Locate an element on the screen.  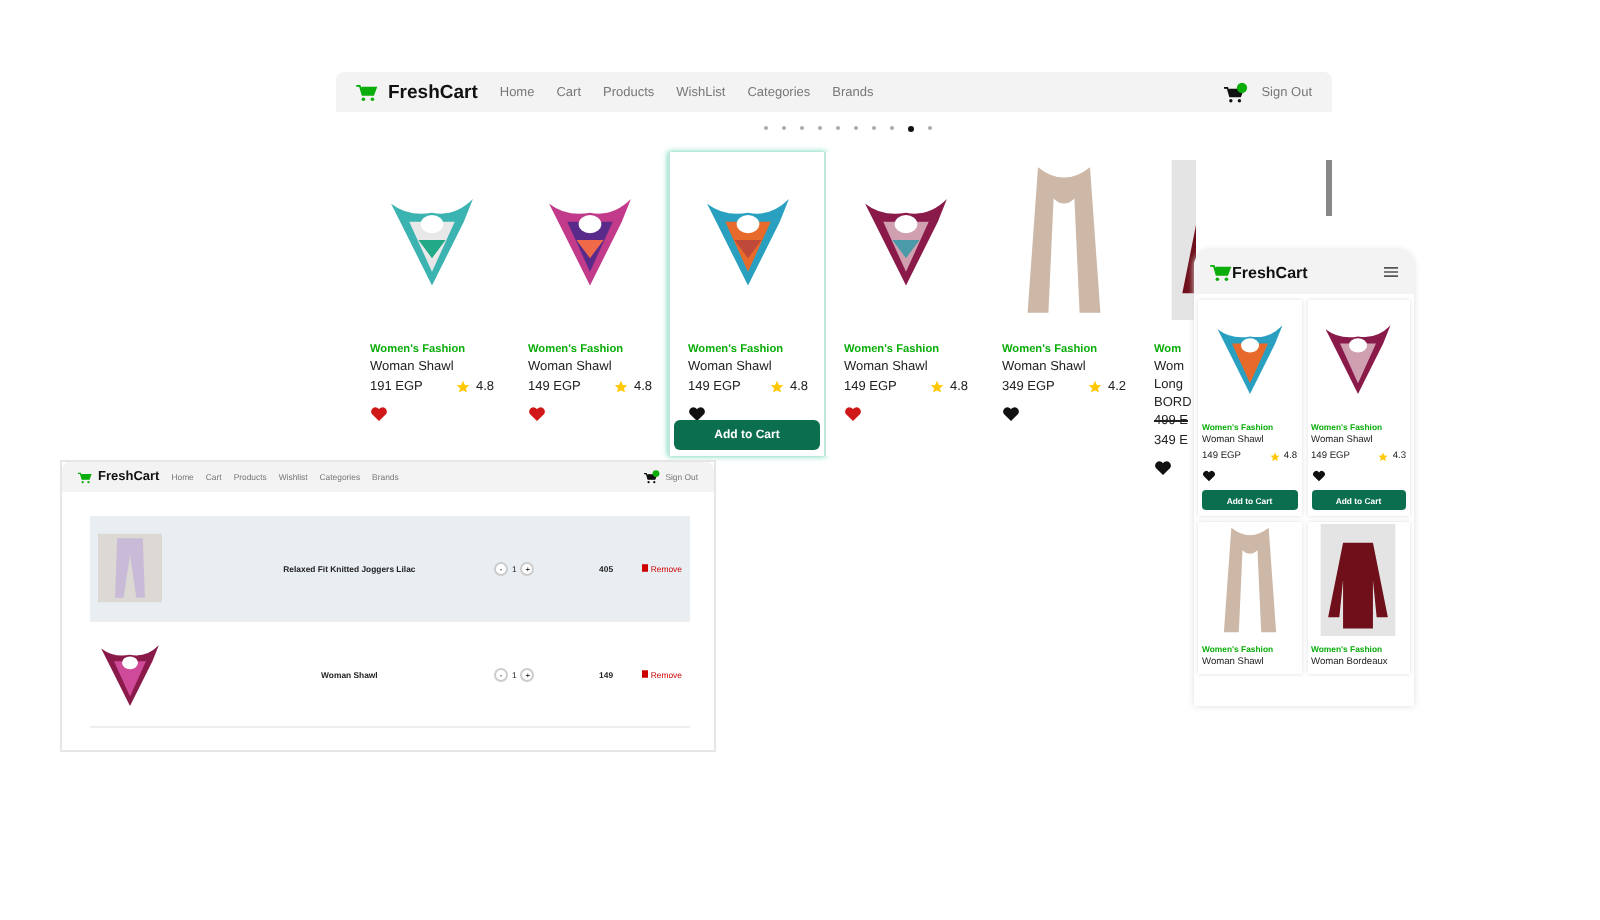
scrollbar is located at coordinates (1329, 188).